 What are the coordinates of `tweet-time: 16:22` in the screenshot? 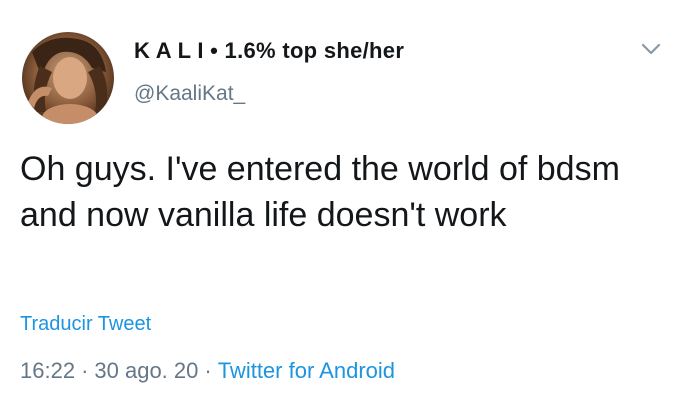 It's located at (47, 370).